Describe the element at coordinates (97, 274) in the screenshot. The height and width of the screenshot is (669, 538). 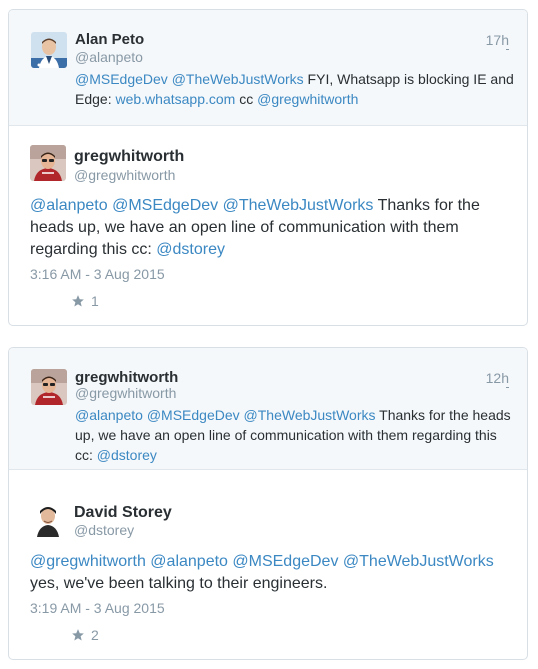
I see `tweet-timestamp: 3:16 AM - 3 Aug 2015` at that location.